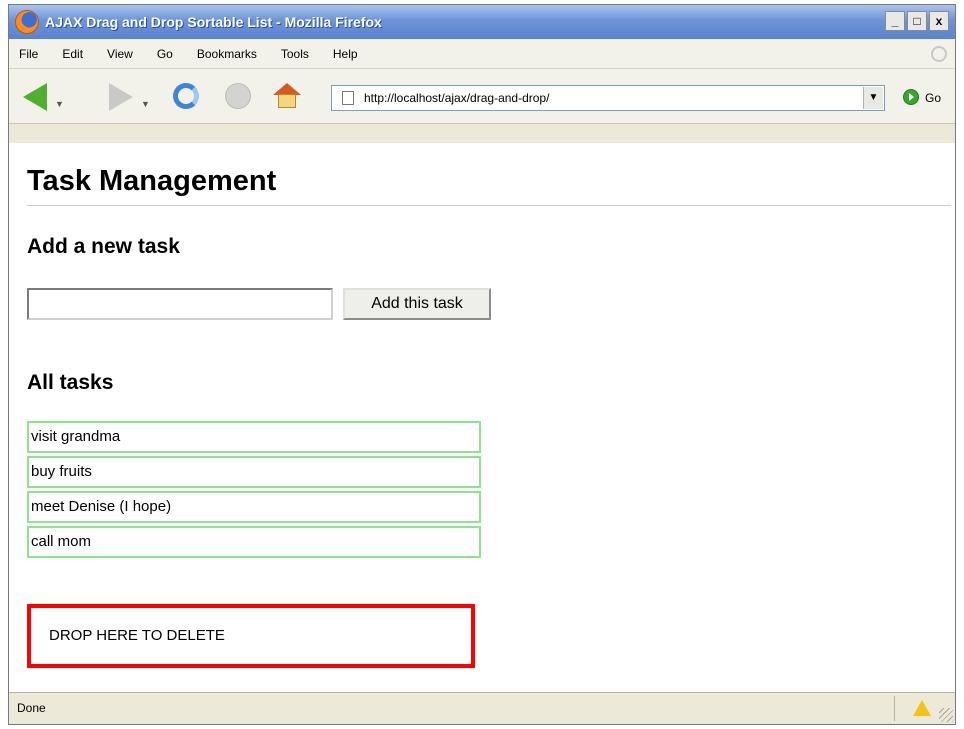 The image size is (964, 729). Describe the element at coordinates (933, 98) in the screenshot. I see `go-button-label: Go` at that location.